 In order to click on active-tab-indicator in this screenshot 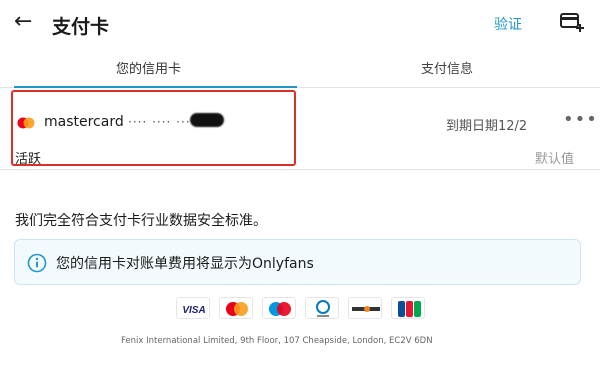, I will do `click(155, 87)`.